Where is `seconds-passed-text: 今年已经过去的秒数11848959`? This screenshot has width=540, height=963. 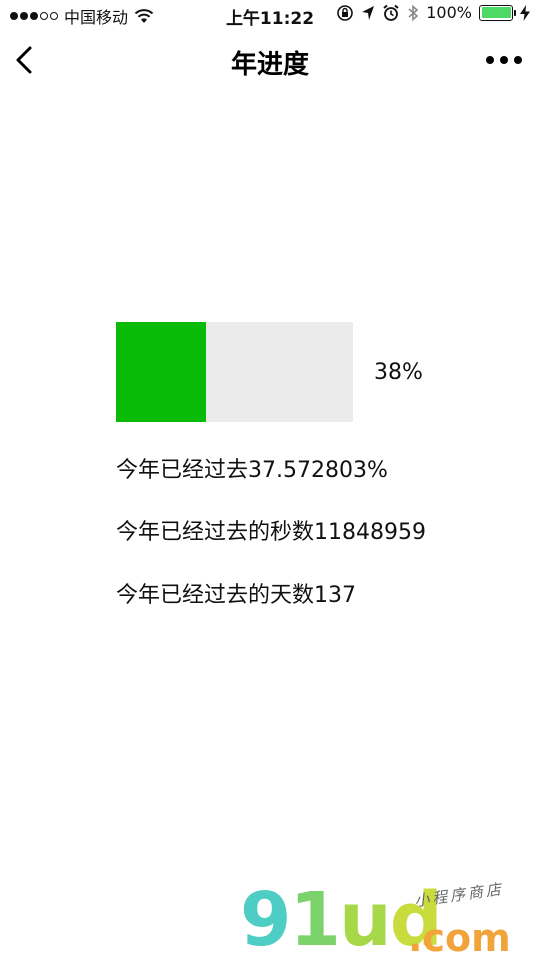 seconds-passed-text: 今年已经过去的秒数11848959 is located at coordinates (271, 532).